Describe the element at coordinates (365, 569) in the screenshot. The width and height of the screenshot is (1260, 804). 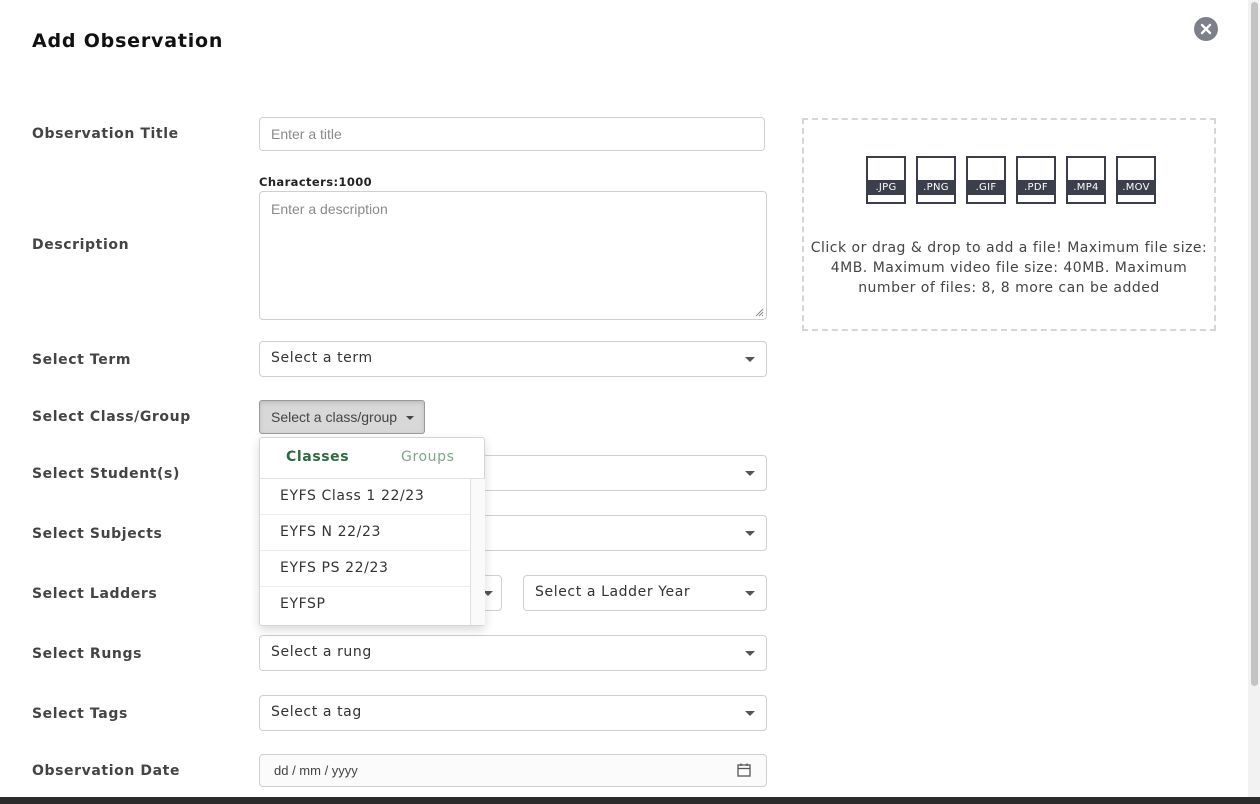
I see `class-item: EYFS PS 22/23` at that location.